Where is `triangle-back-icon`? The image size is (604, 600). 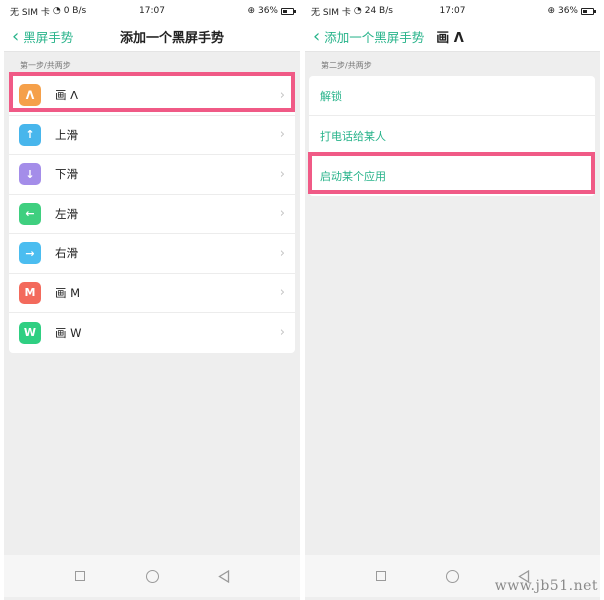 triangle-back-icon is located at coordinates (224, 576).